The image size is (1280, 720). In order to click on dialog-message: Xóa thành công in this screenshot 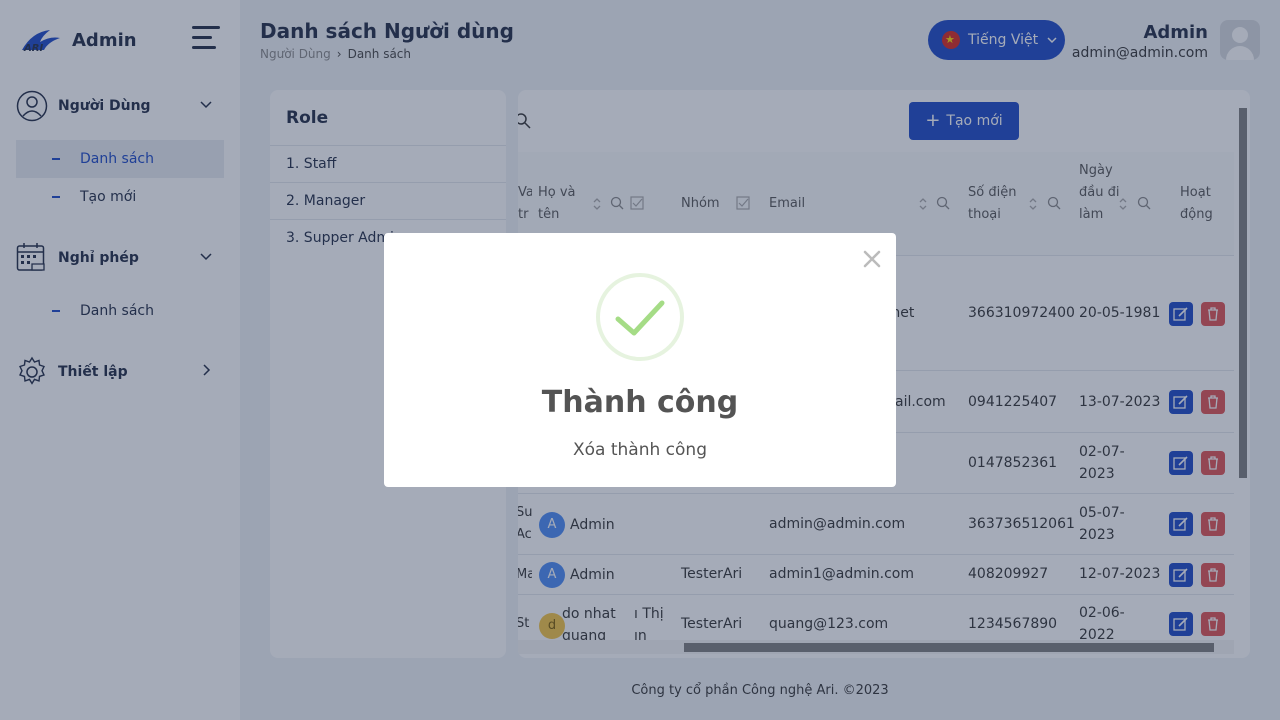, I will do `click(640, 450)`.